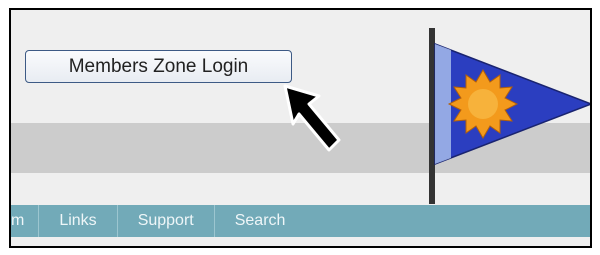 The image size is (600, 255). I want to click on flag-pole, so click(432, 116).